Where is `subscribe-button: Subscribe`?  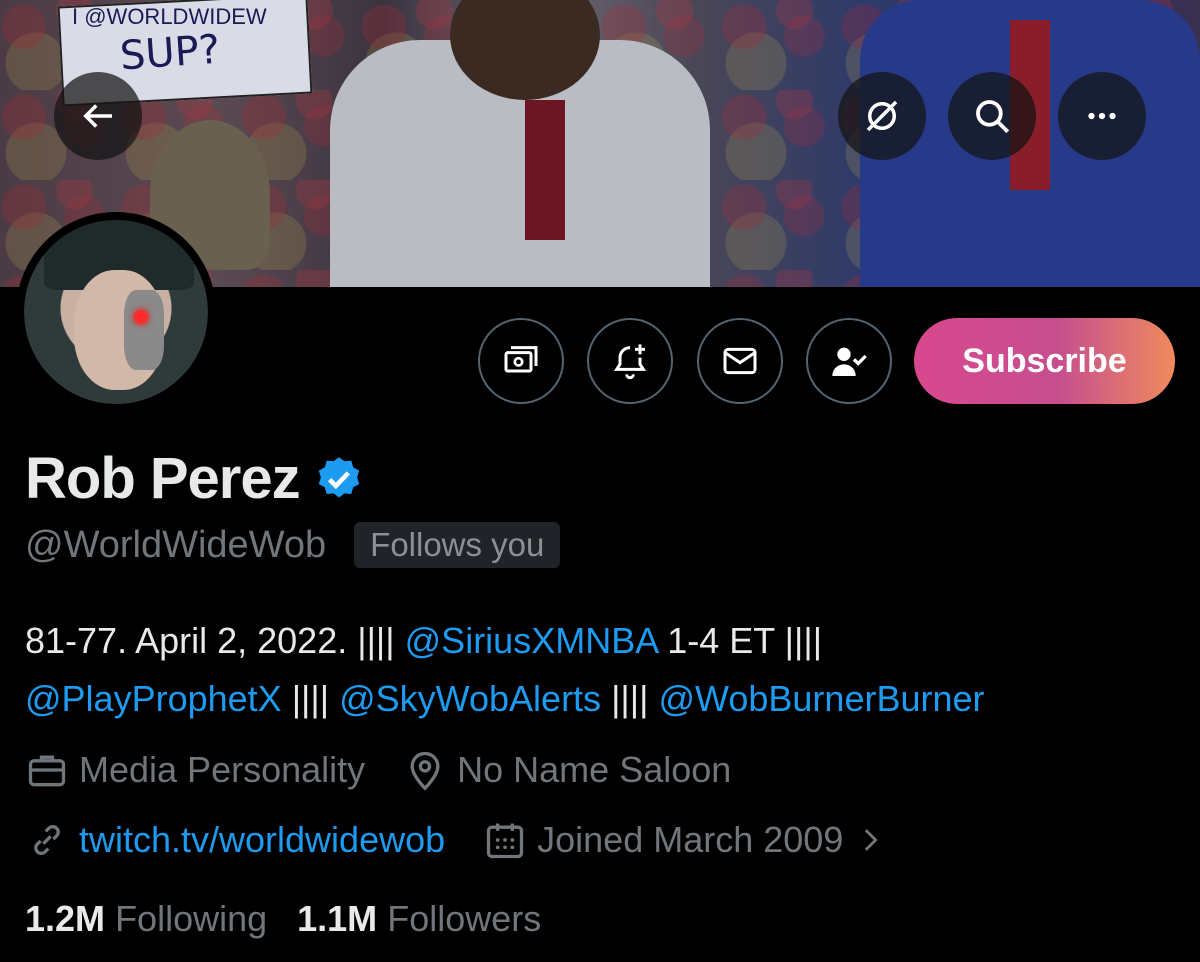
subscribe-button: Subscribe is located at coordinates (1044, 361).